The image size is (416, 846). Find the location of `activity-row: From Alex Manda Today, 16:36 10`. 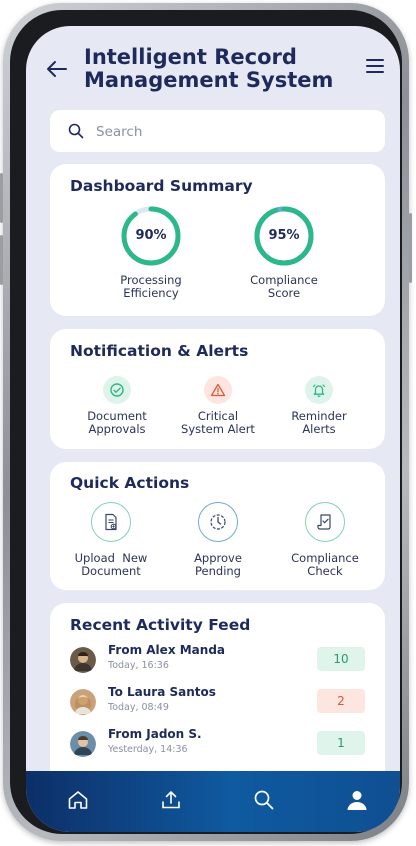

activity-row: From Alex Manda Today, 16:36 10 is located at coordinates (217, 661).